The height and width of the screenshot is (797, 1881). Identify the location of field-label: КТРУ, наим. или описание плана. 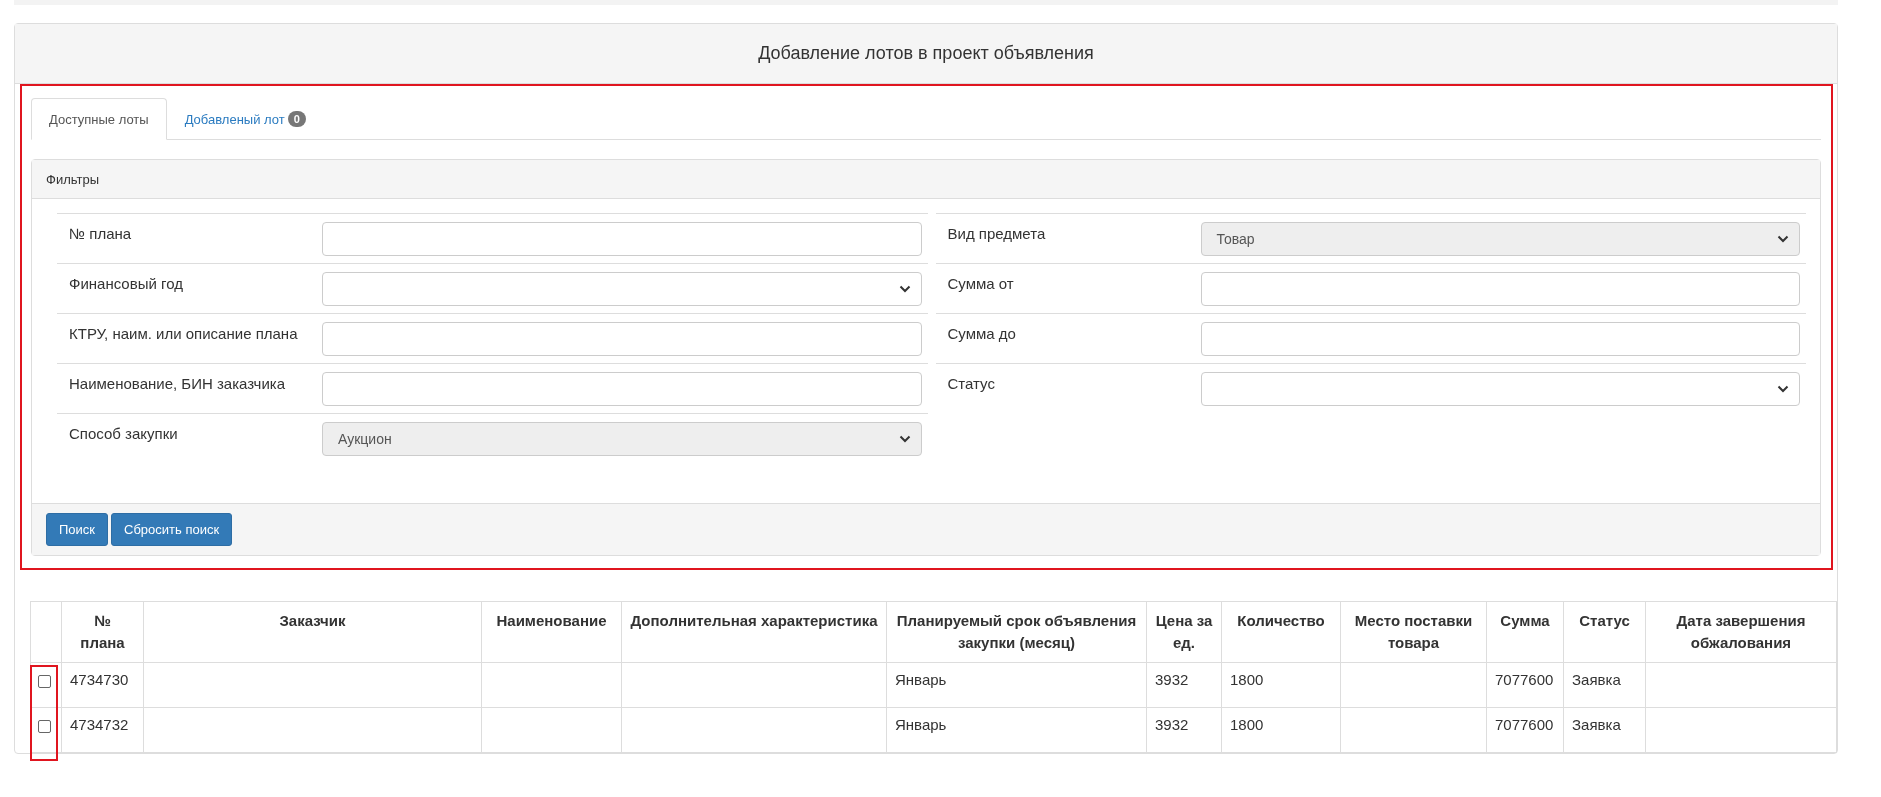
(183, 334).